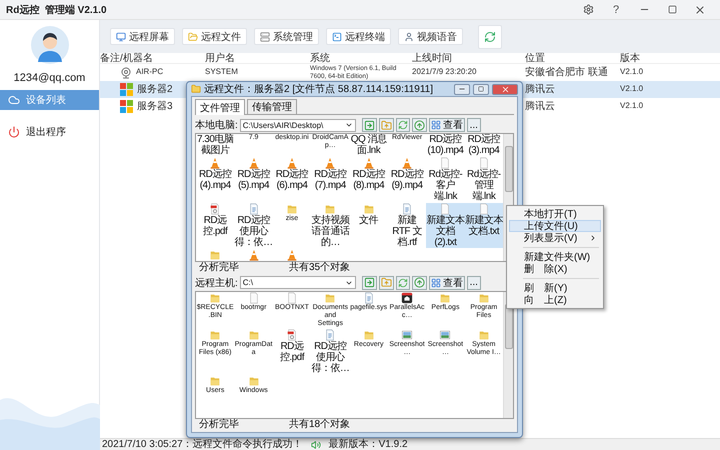  I want to click on file-name: RD远控(4).mp4, so click(215, 180).